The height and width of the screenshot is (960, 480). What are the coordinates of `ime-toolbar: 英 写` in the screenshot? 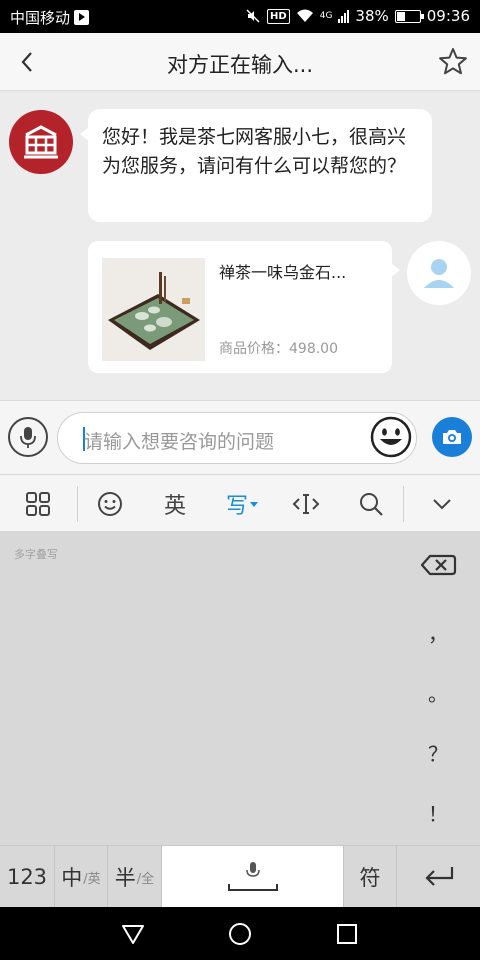 It's located at (240, 503).